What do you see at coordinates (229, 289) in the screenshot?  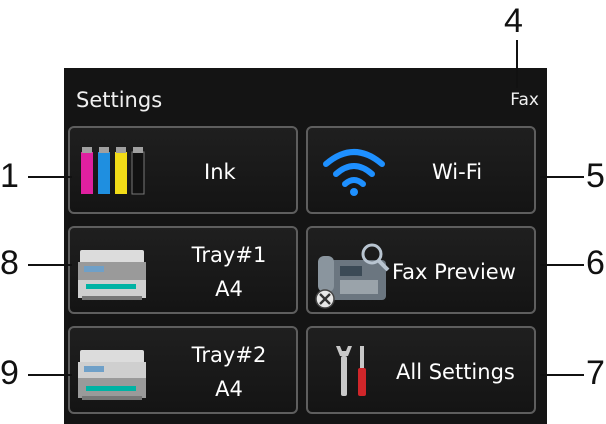 I see `tray1-paper-size: A4` at bounding box center [229, 289].